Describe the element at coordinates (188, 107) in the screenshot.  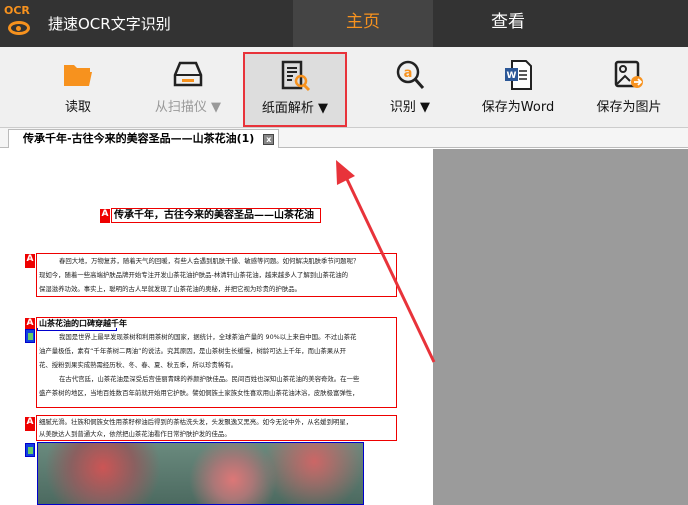
I see `from-scanner-label: 从扫描仪 ▼` at that location.